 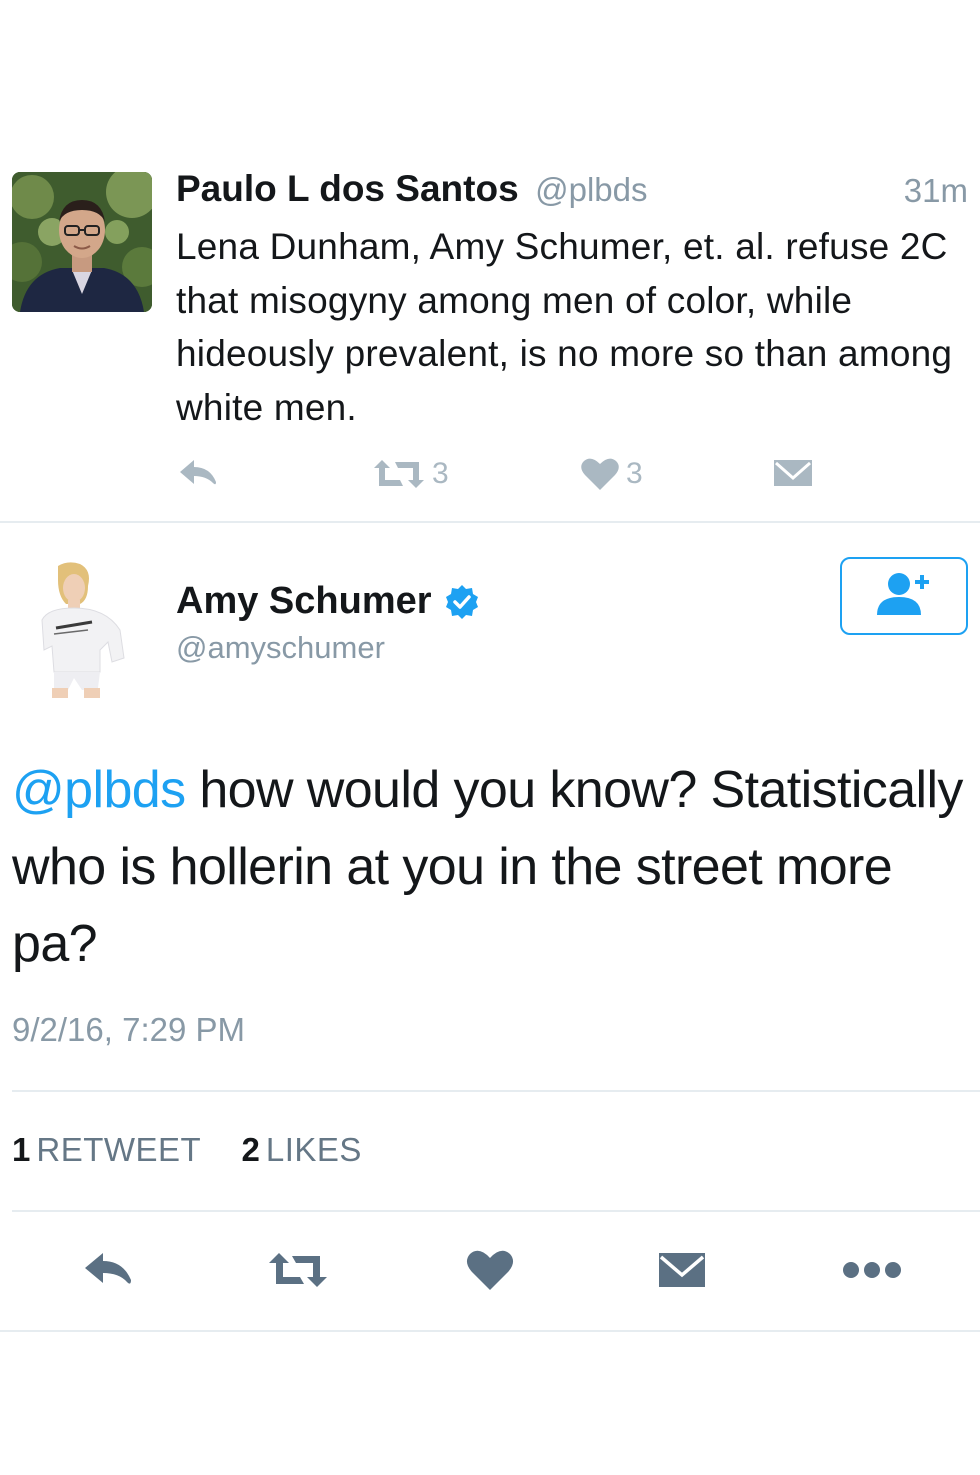 What do you see at coordinates (128, 1029) in the screenshot?
I see `tweet-timestamp: 9/2/16, 7:29 PM` at bounding box center [128, 1029].